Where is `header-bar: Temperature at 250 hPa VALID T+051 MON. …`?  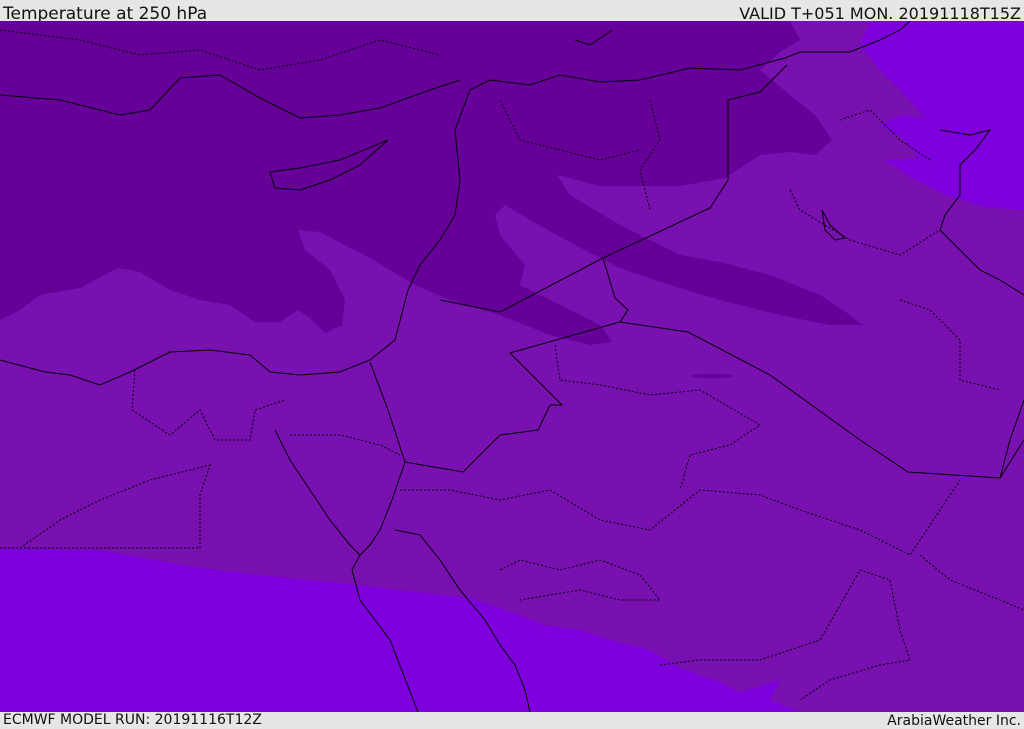
header-bar: Temperature at 250 hPa VALID T+051 MON. … is located at coordinates (512, 12).